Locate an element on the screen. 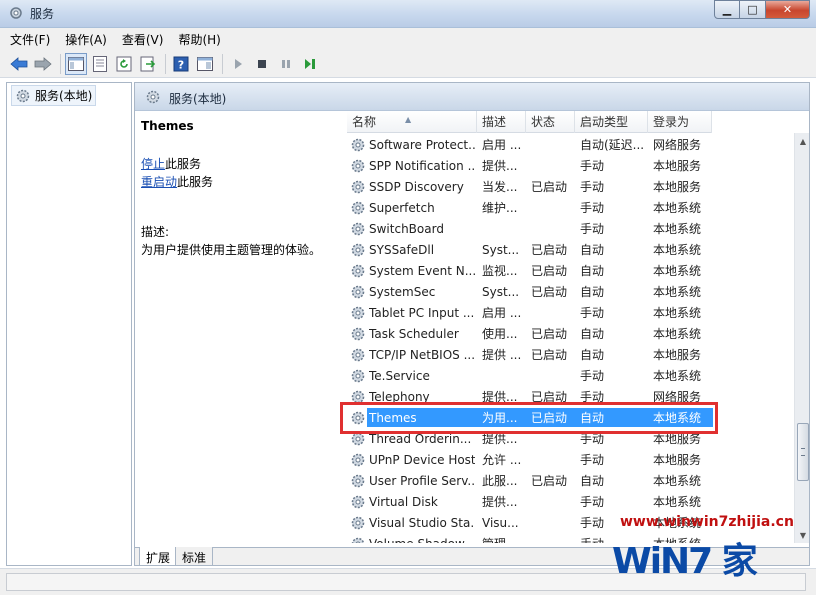 The image size is (816, 595). table-row: UPnP Device Host 允许 ... 手动 本地服务 is located at coordinates (529, 459).